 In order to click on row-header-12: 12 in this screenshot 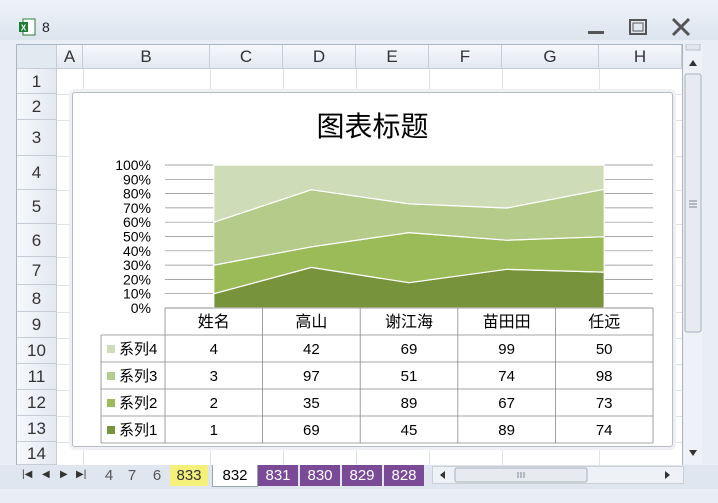, I will do `click(37, 403)`.